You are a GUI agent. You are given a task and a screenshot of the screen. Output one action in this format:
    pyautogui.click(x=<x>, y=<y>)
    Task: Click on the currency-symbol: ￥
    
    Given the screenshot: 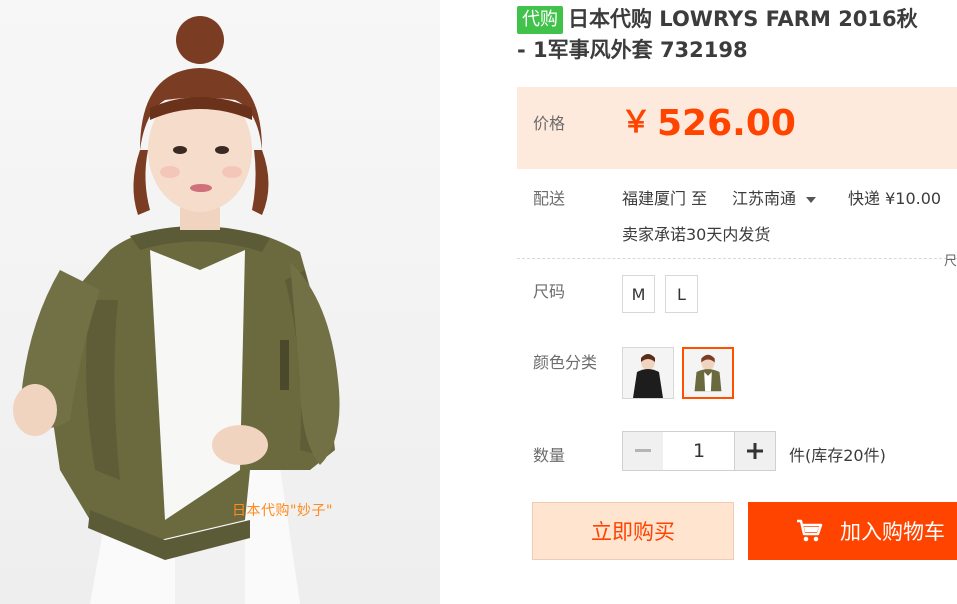 What is the action you would take?
    pyautogui.click(x=636, y=122)
    